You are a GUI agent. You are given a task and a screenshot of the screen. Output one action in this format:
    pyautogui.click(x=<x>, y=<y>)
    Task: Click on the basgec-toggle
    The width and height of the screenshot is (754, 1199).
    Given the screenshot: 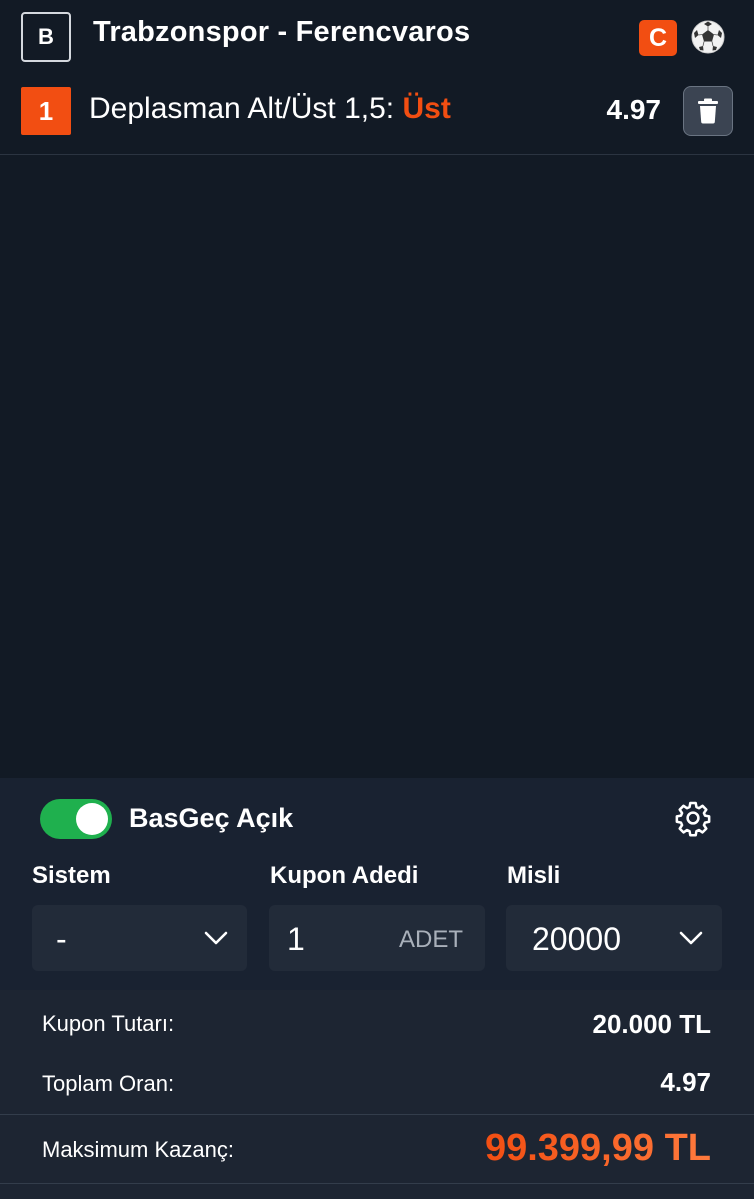 What is the action you would take?
    pyautogui.click(x=76, y=819)
    